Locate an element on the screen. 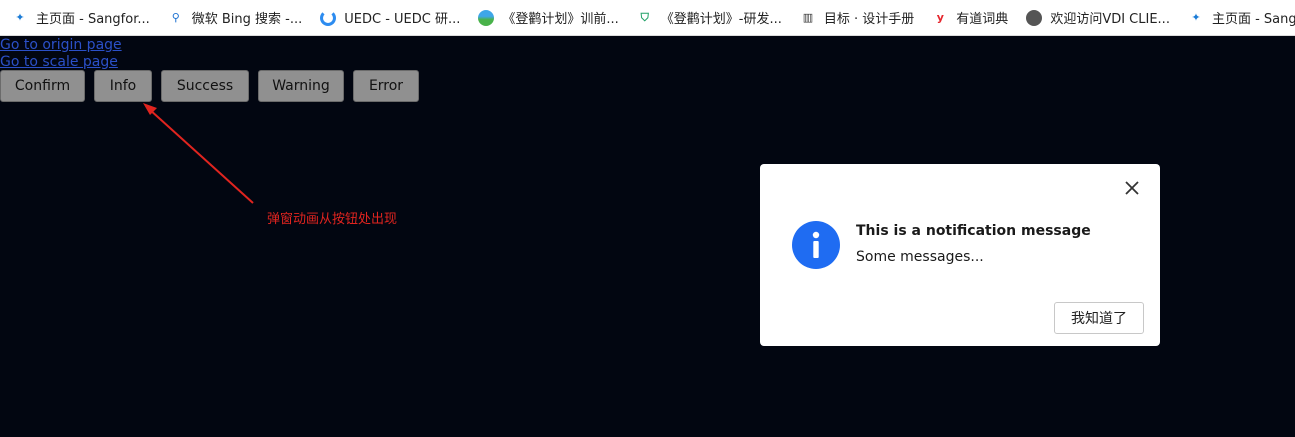 This screenshot has width=1295, height=437. info-icon is located at coordinates (816, 245).